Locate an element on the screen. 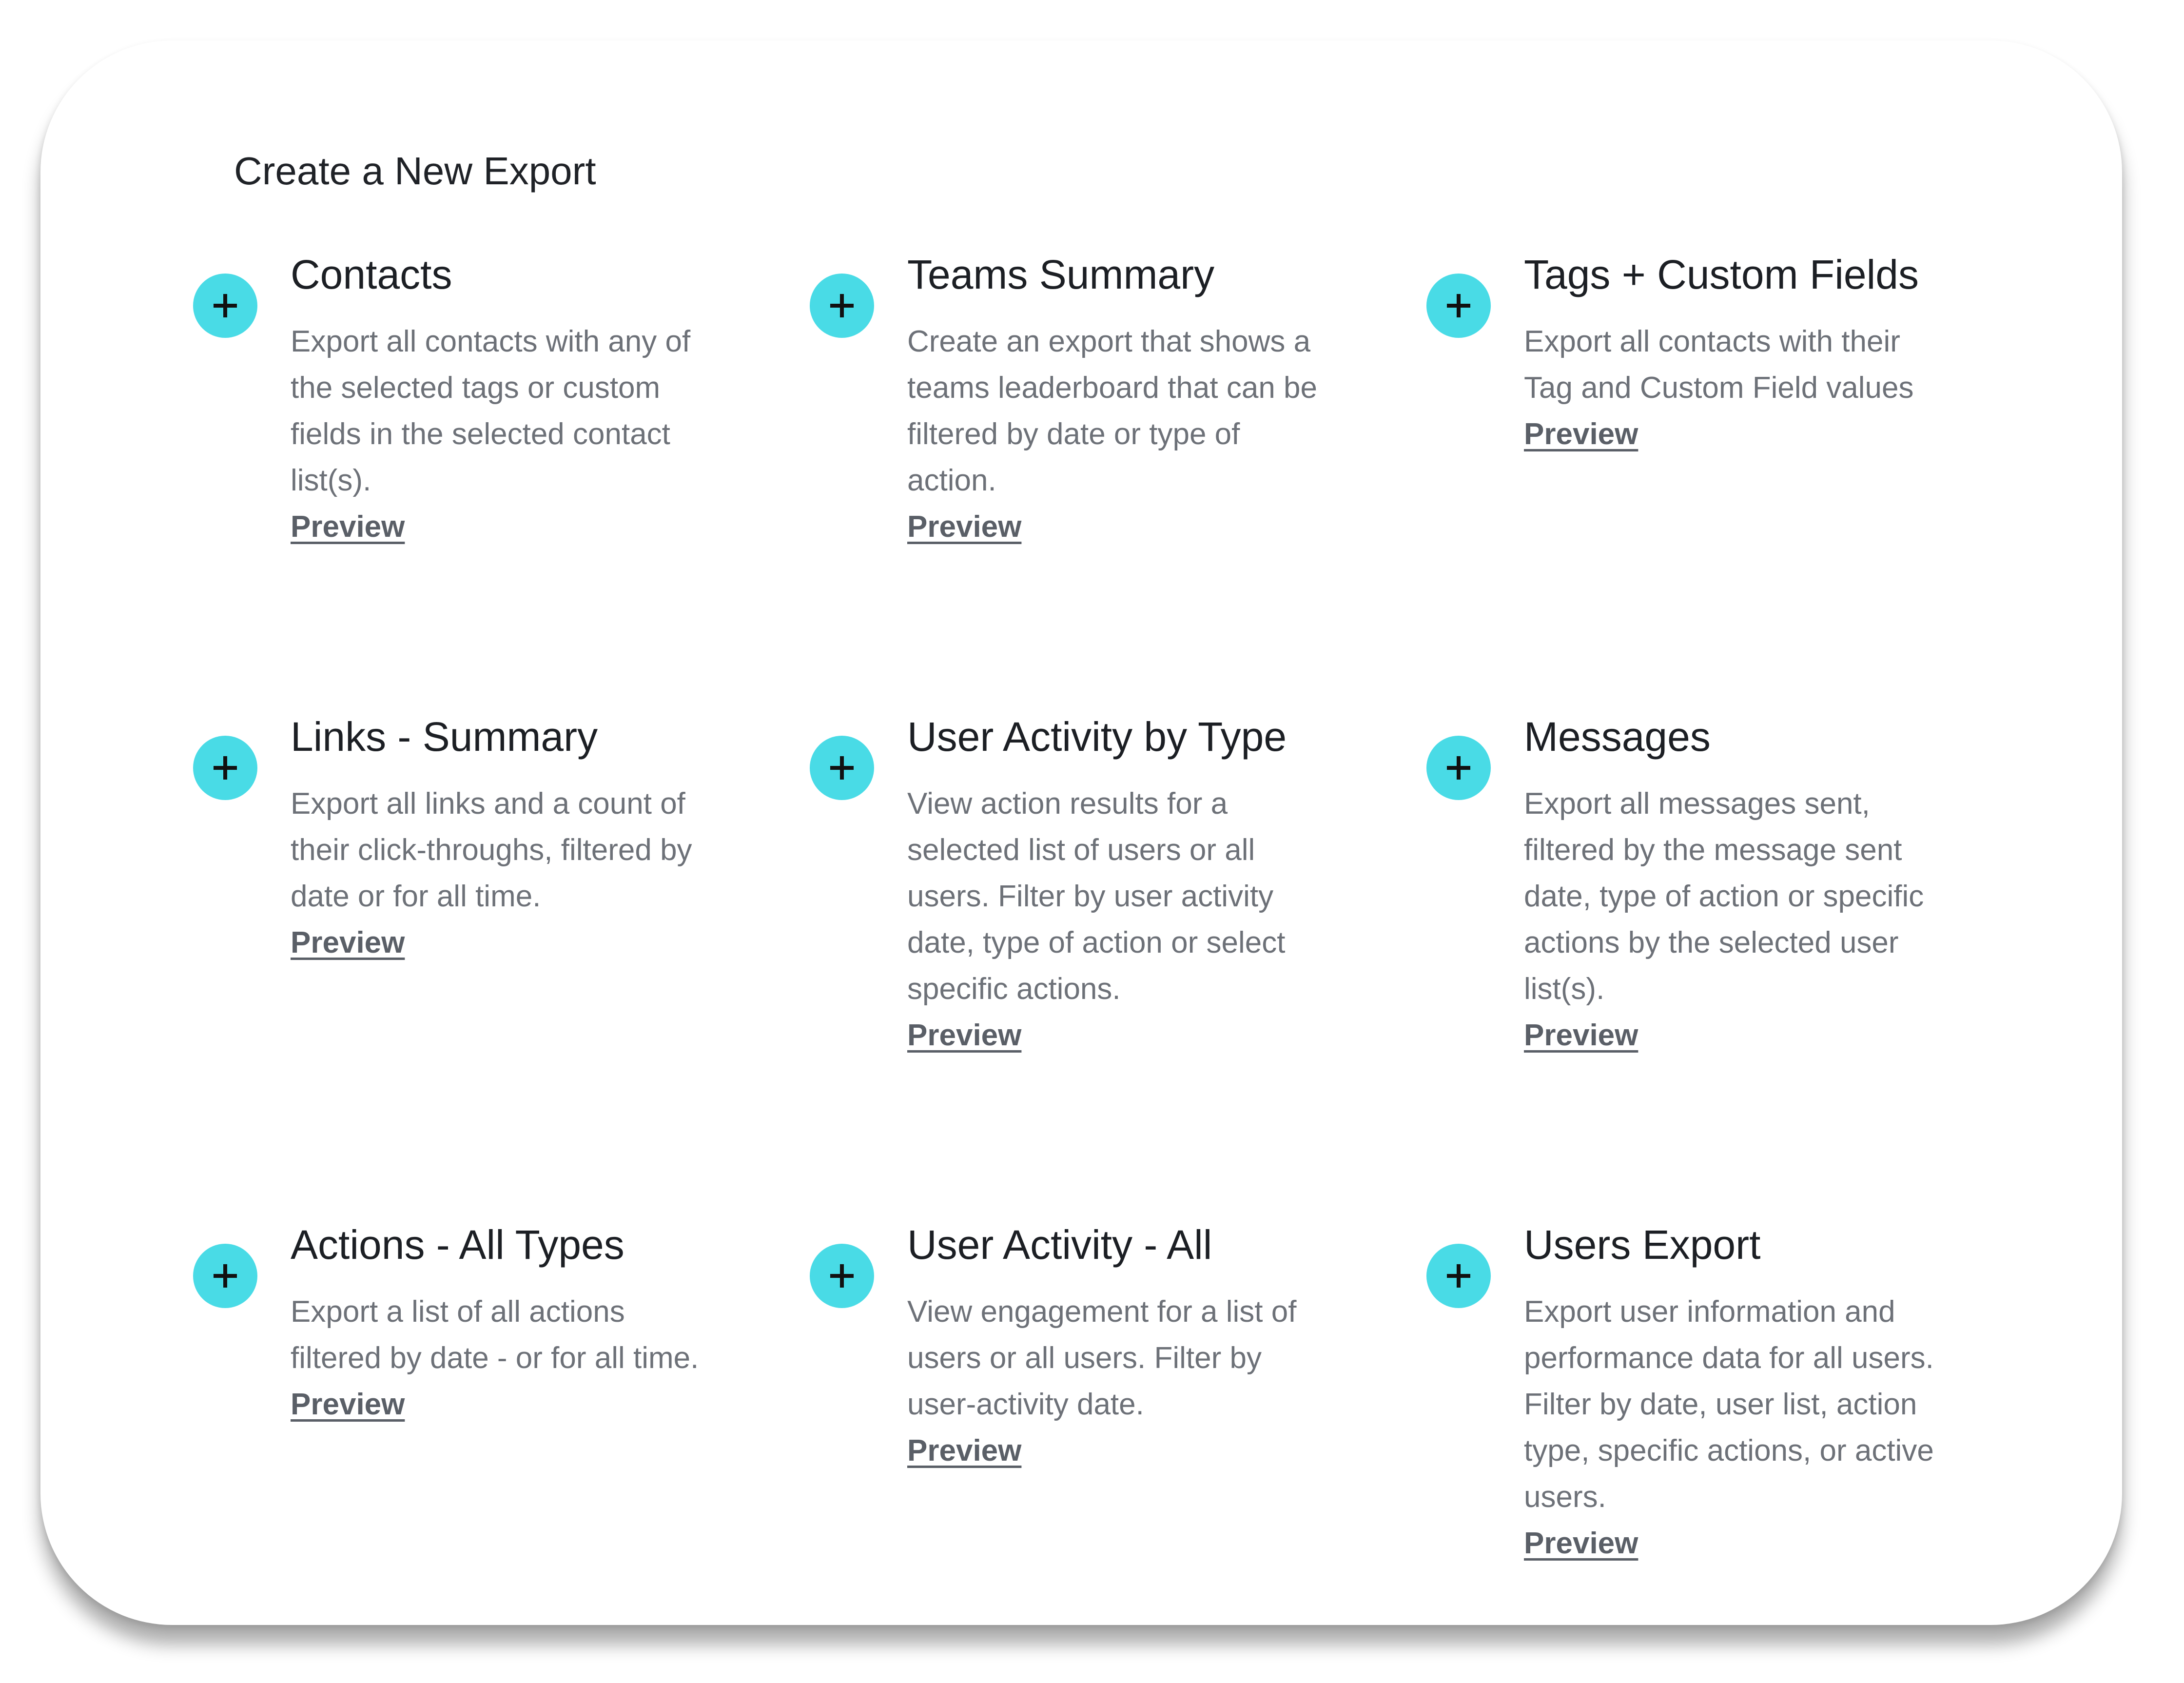  description-line: filtered by date or type of is located at coordinates (1073, 434).